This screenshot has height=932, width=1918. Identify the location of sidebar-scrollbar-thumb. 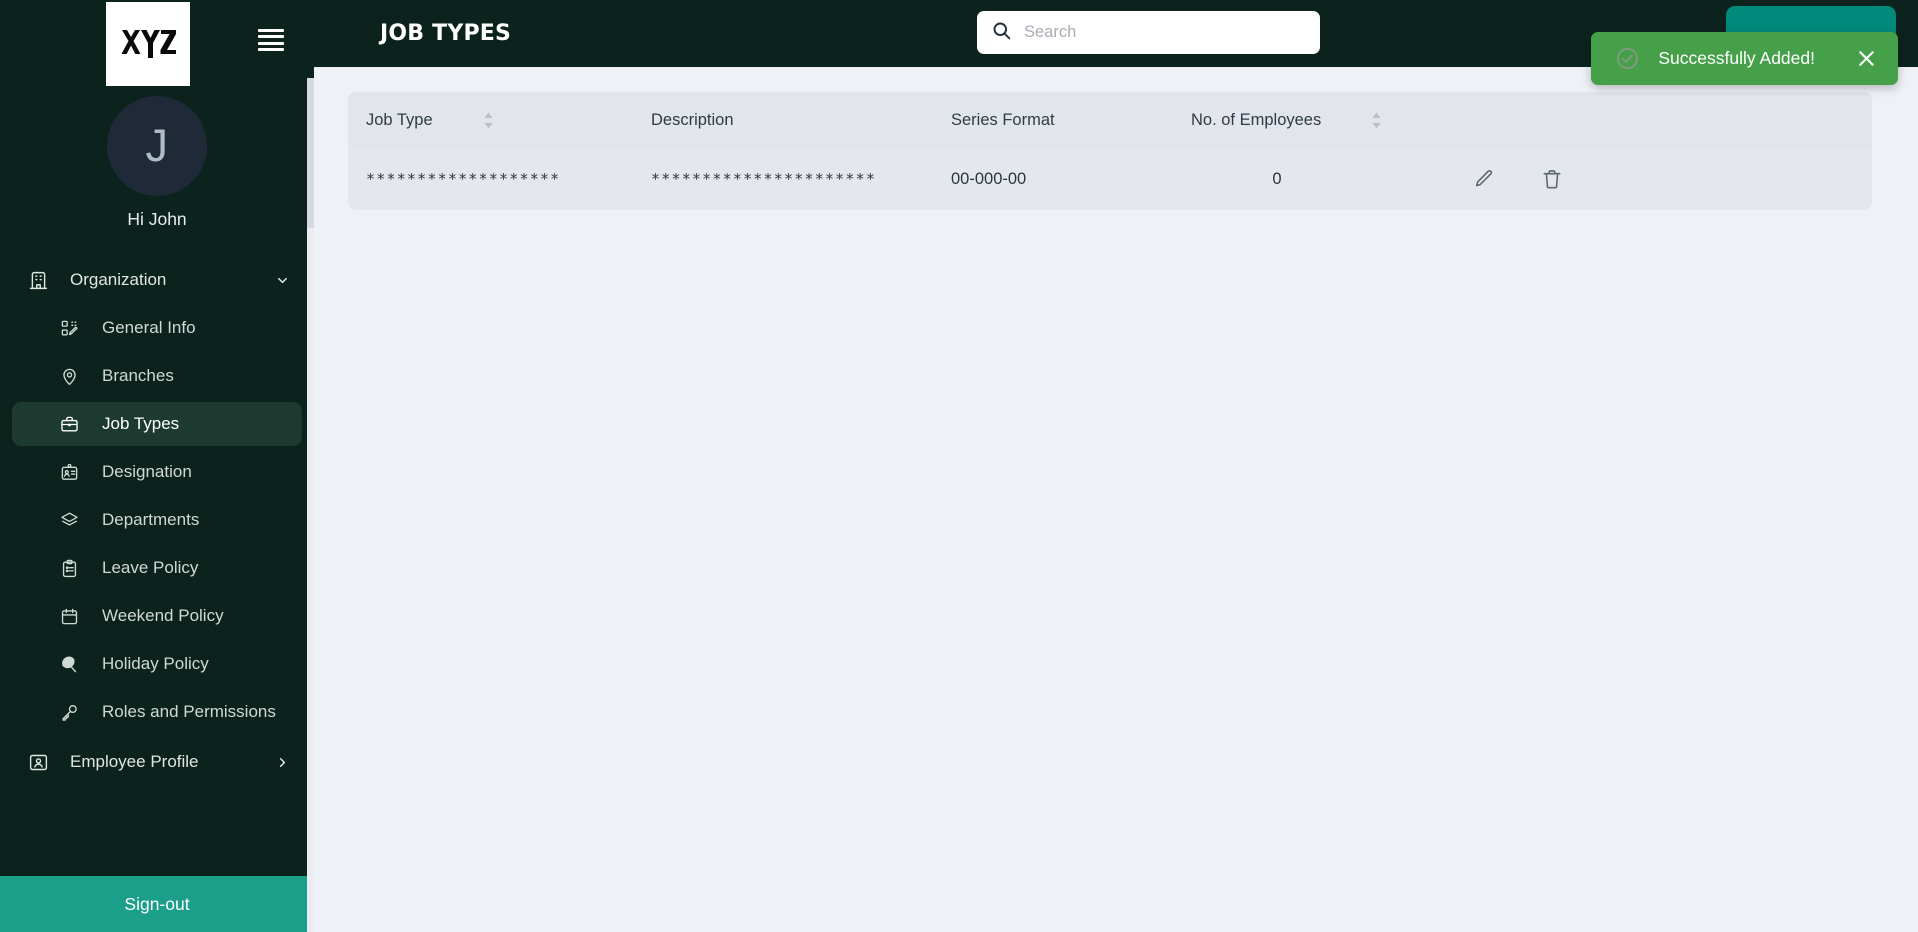
(310, 153).